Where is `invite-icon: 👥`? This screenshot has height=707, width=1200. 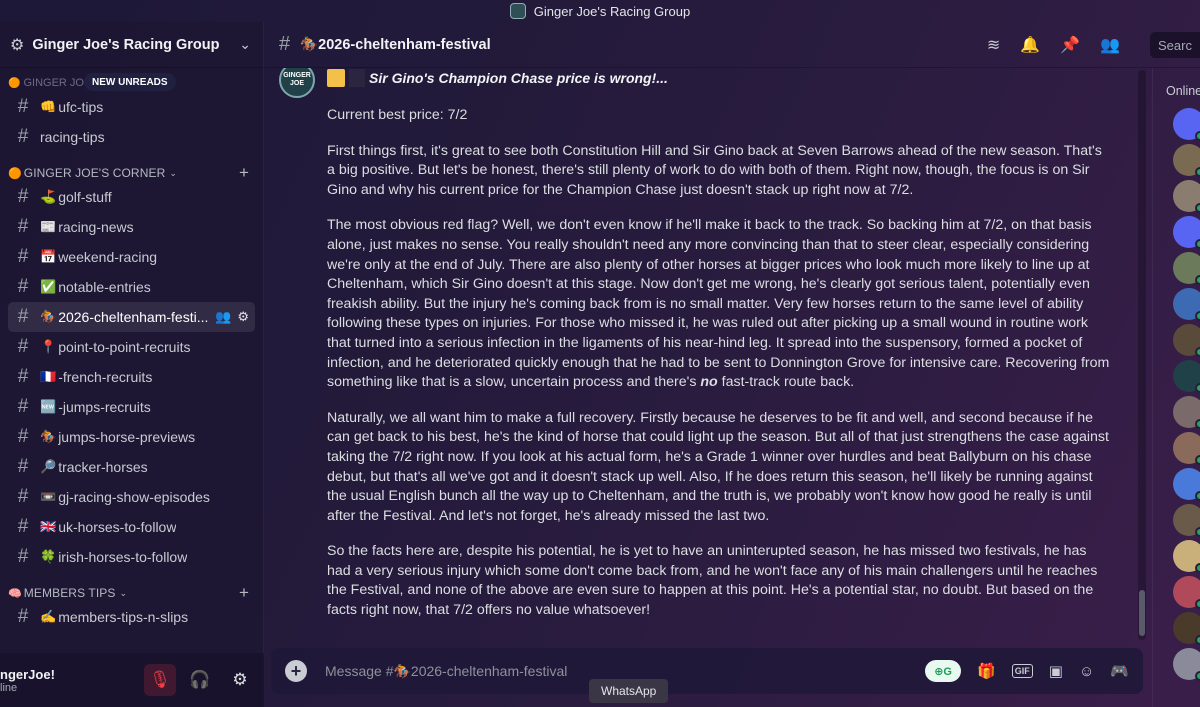
invite-icon: 👥 is located at coordinates (223, 317).